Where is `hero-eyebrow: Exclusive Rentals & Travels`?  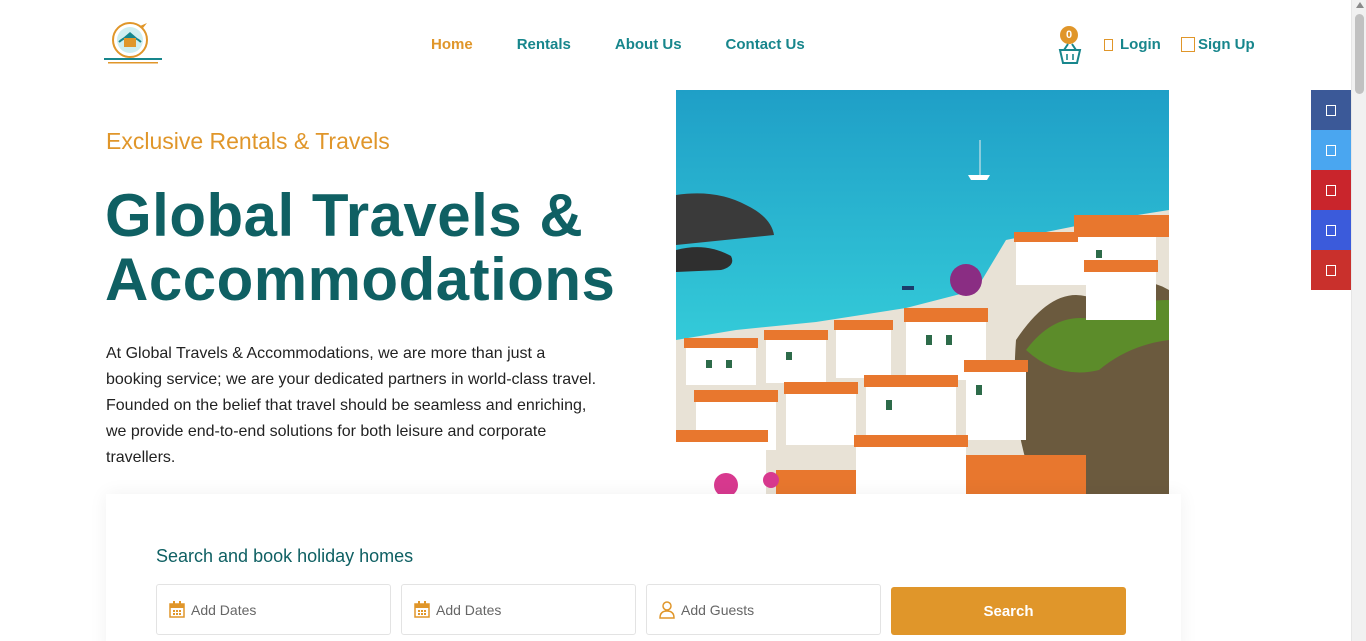 hero-eyebrow: Exclusive Rentals & Travels is located at coordinates (248, 141).